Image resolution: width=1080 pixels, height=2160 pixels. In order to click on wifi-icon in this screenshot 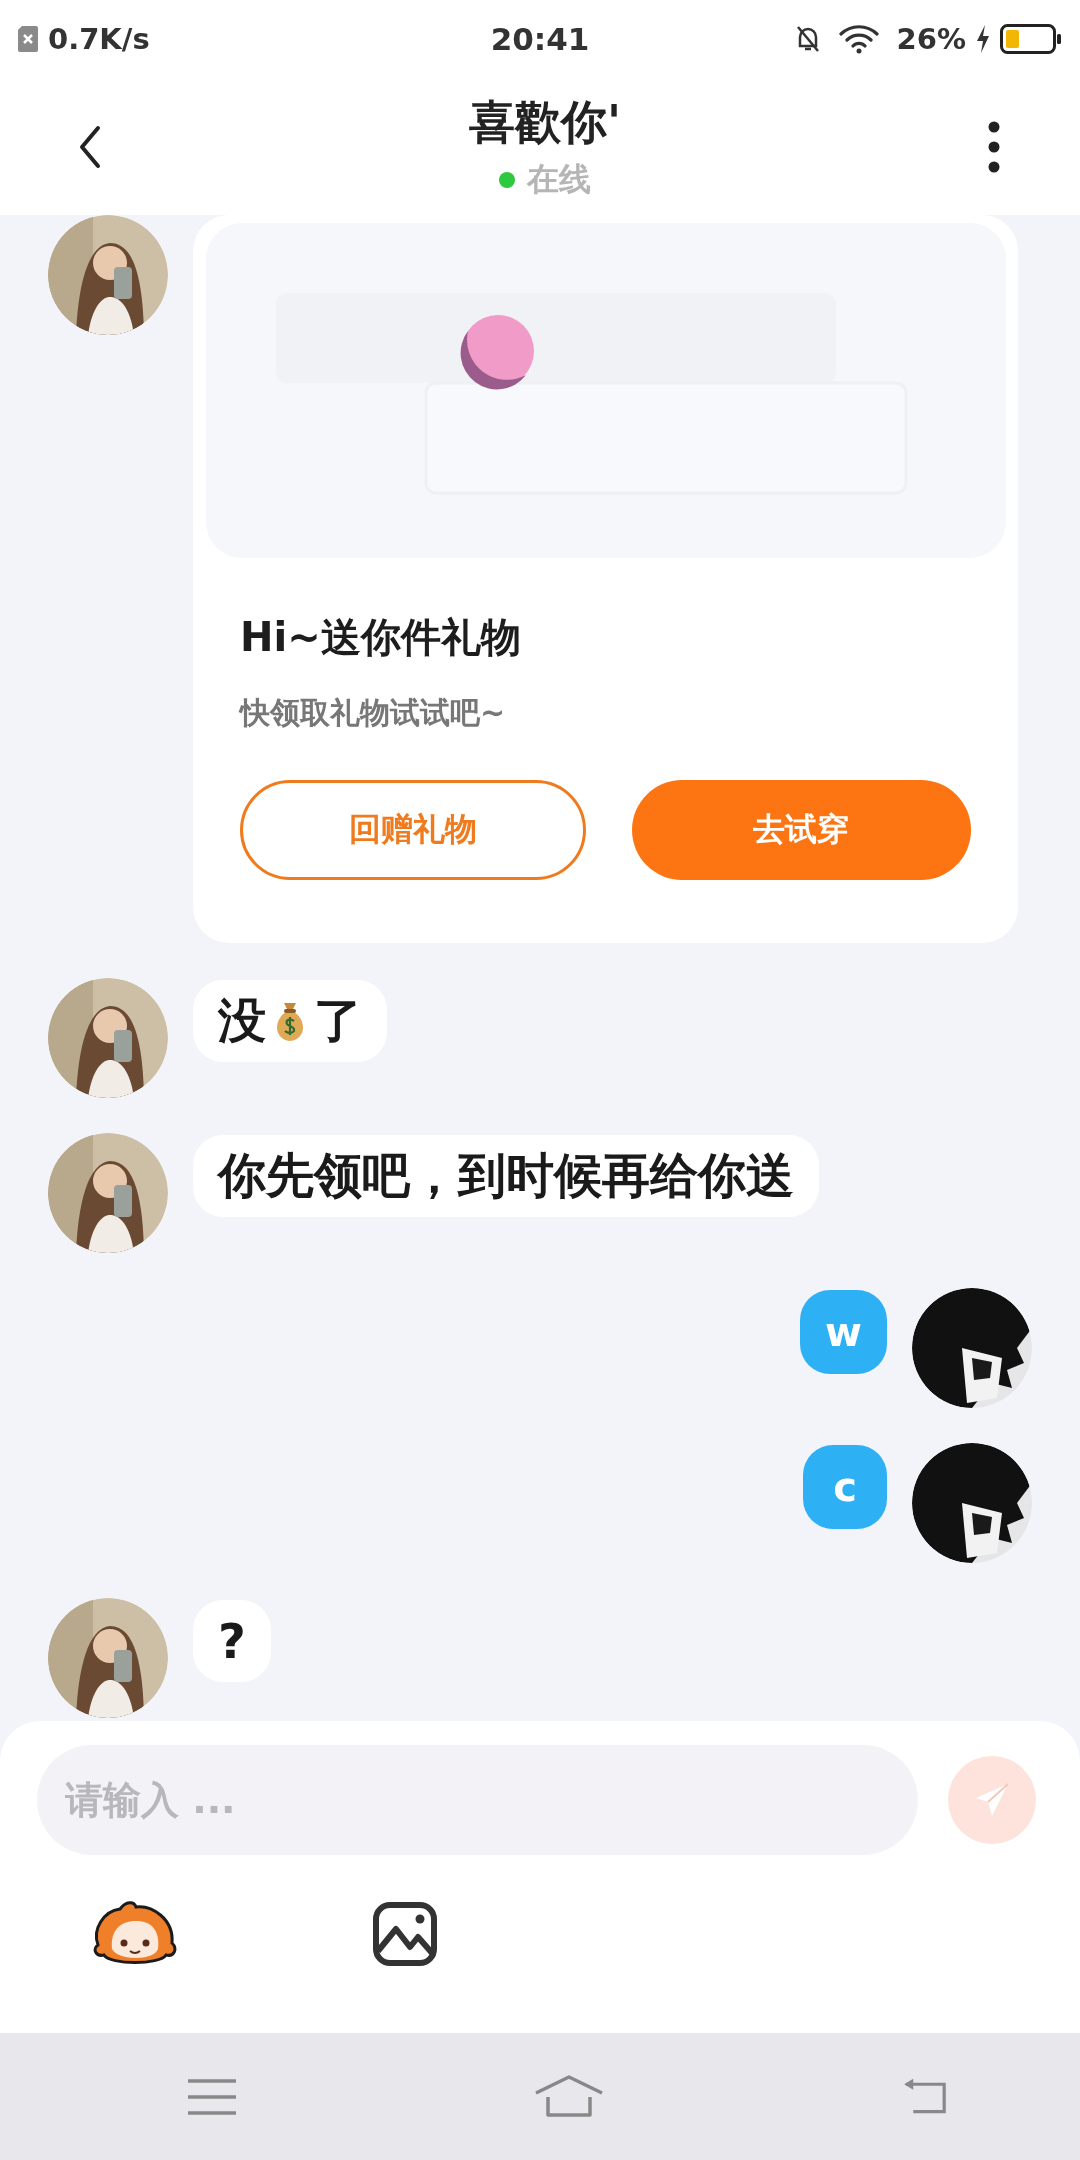, I will do `click(858, 39)`.